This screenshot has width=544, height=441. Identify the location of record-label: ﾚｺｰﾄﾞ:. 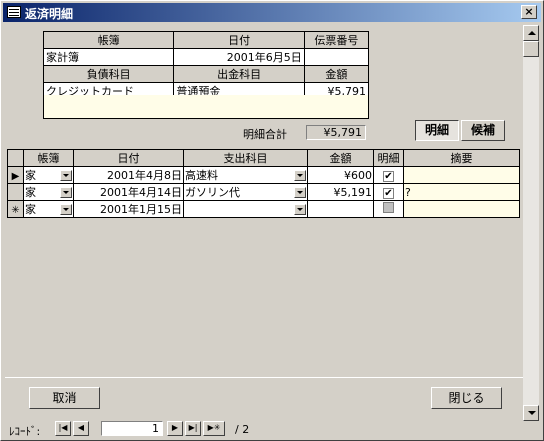
(25, 431).